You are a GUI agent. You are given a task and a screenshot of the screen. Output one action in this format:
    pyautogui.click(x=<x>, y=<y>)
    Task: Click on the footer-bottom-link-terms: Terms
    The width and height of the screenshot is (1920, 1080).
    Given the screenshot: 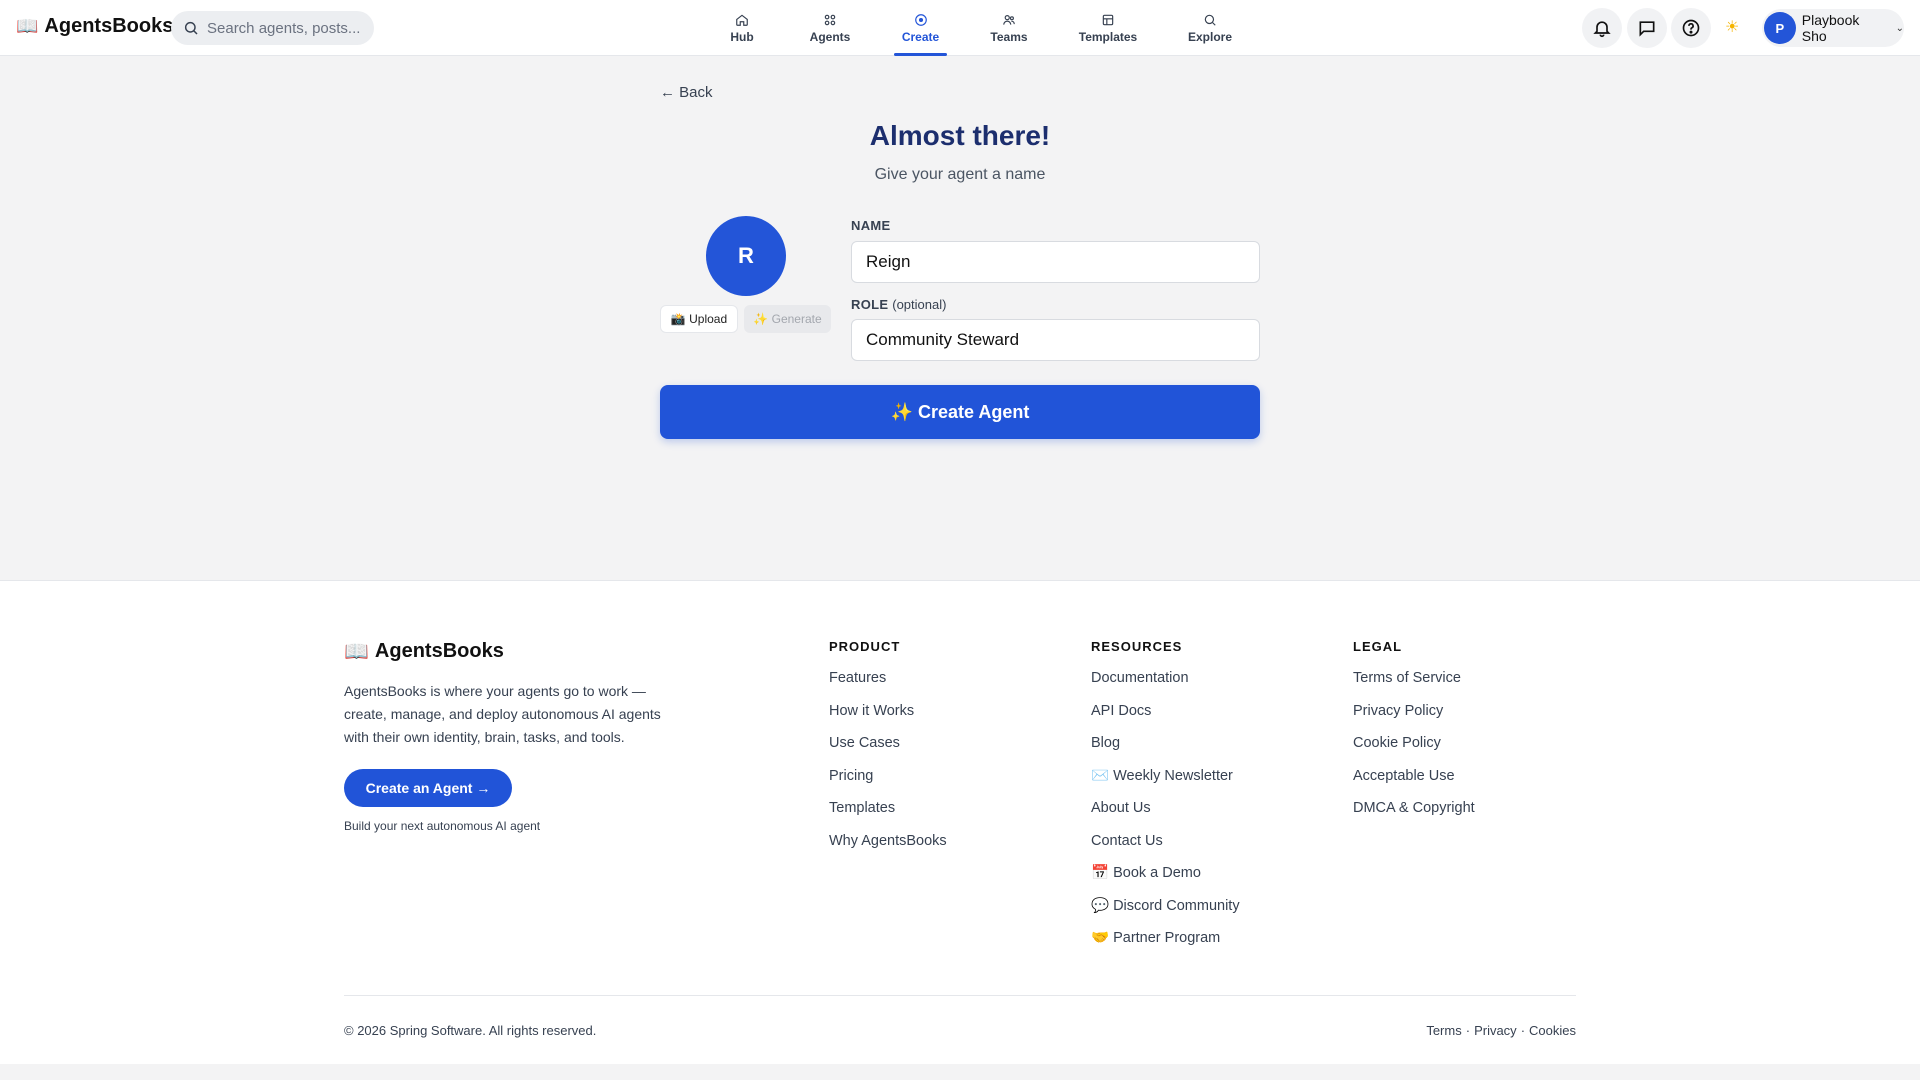 What is the action you would take?
    pyautogui.click(x=1443, y=1030)
    